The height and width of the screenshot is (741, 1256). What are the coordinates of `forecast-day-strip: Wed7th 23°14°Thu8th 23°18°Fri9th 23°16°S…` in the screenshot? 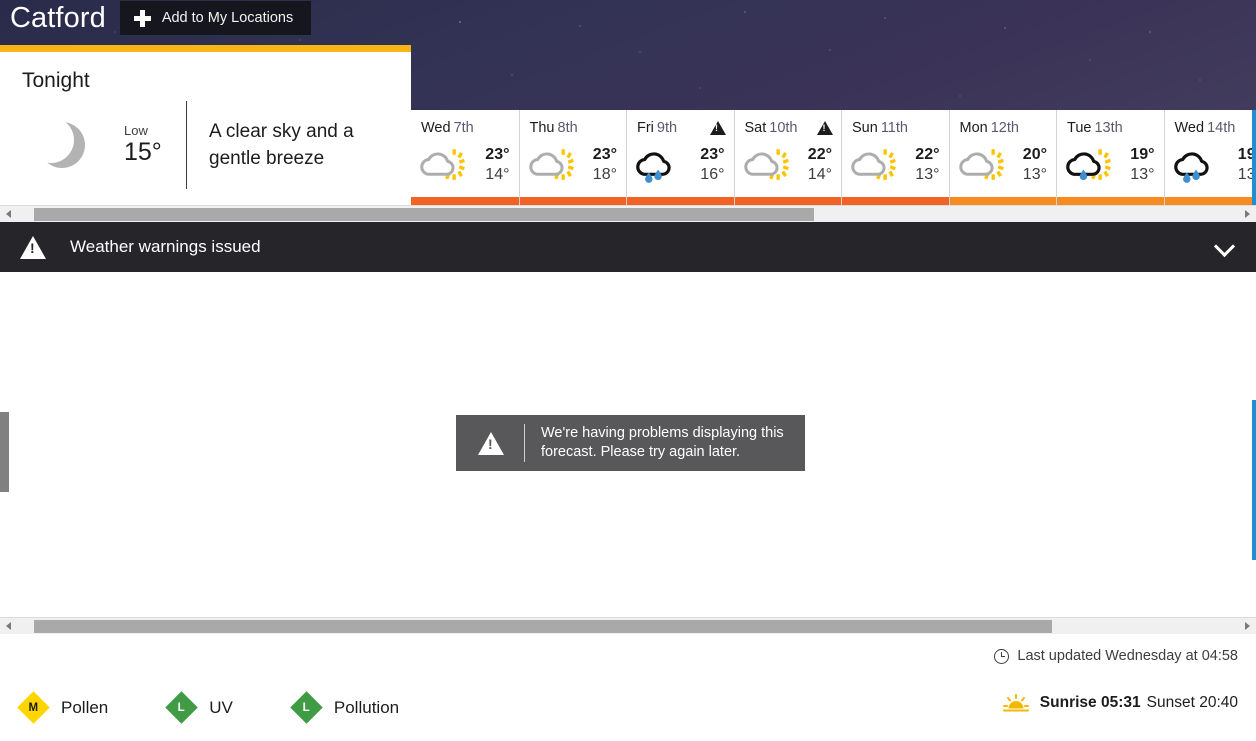 It's located at (833, 157).